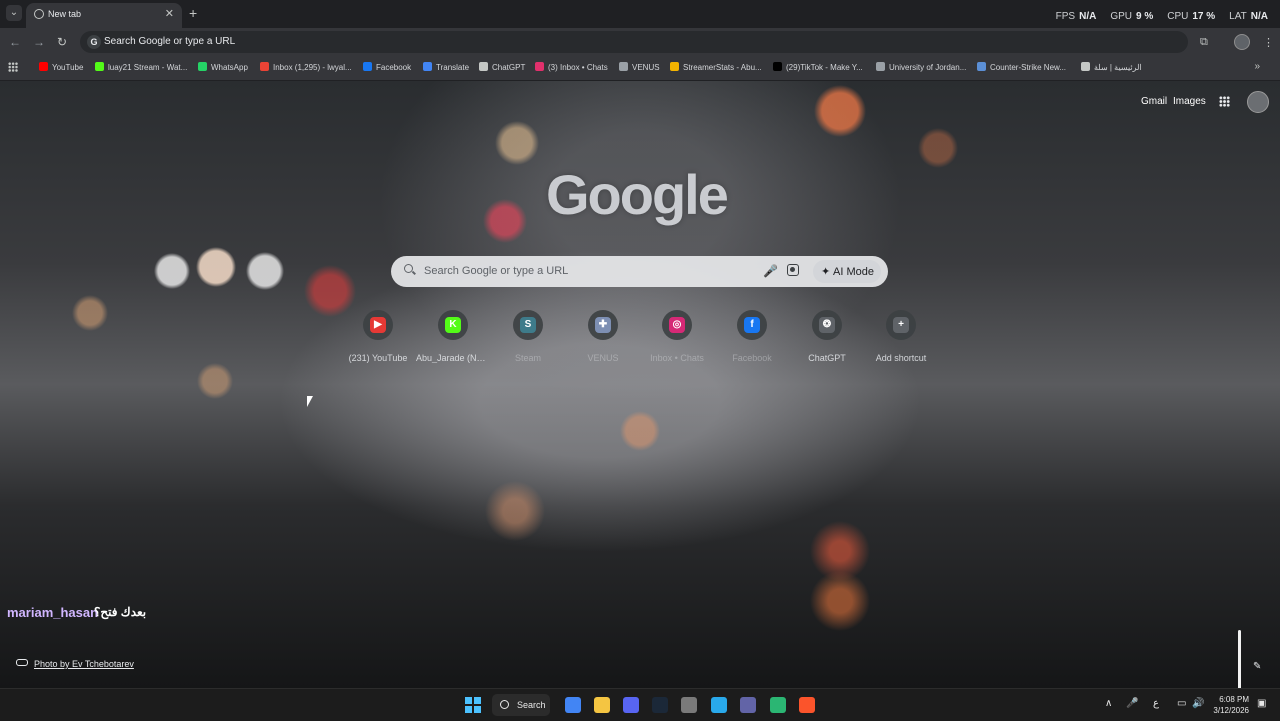  I want to click on profile-avatar, so click(1242, 42).